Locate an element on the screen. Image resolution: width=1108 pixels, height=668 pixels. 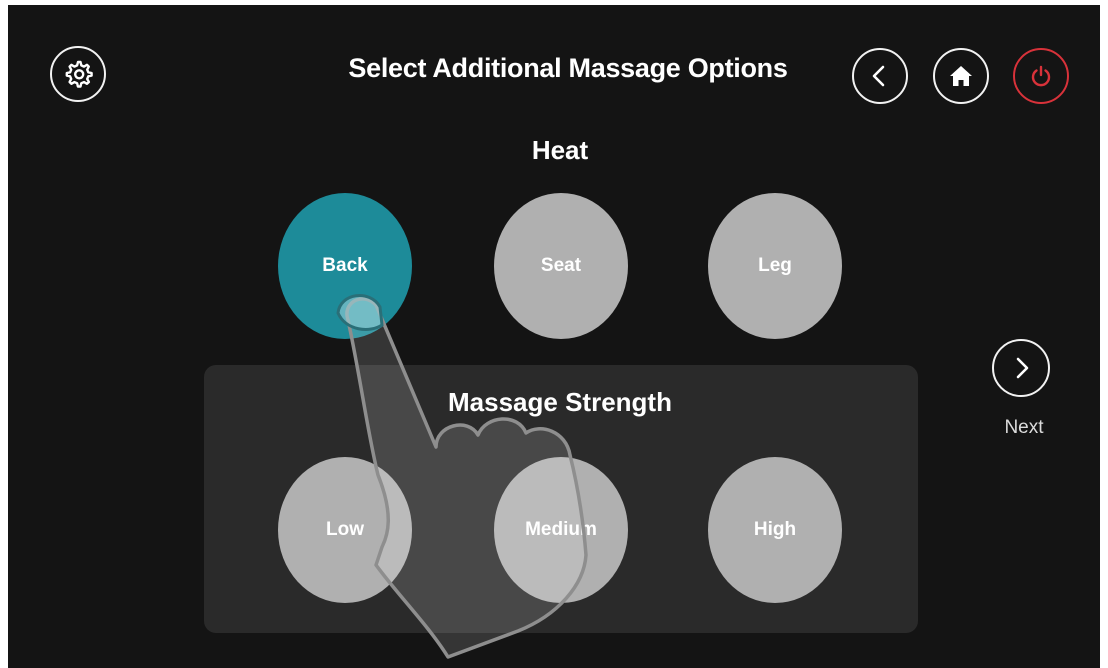
back-button is located at coordinates (880, 76).